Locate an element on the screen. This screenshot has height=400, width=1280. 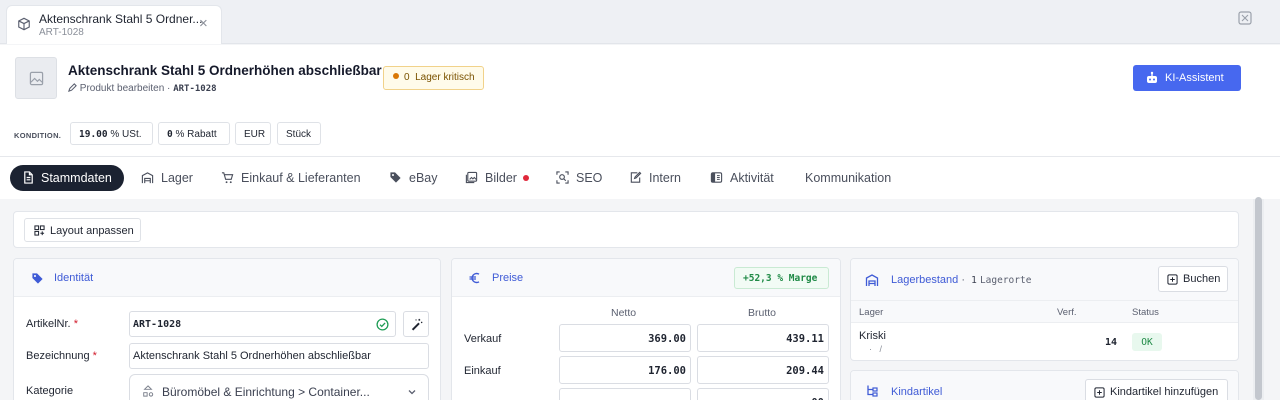
tab-intern: Intern is located at coordinates (655, 178).